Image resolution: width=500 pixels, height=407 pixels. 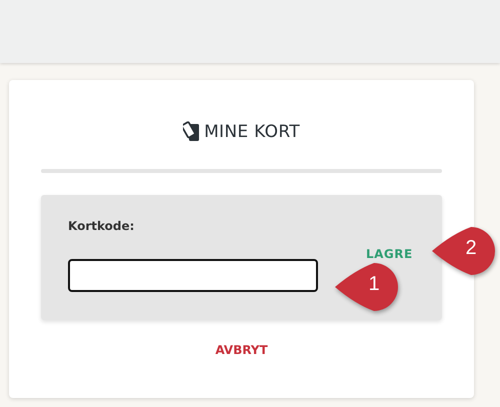 I want to click on save-button: LAGRE, so click(x=389, y=254).